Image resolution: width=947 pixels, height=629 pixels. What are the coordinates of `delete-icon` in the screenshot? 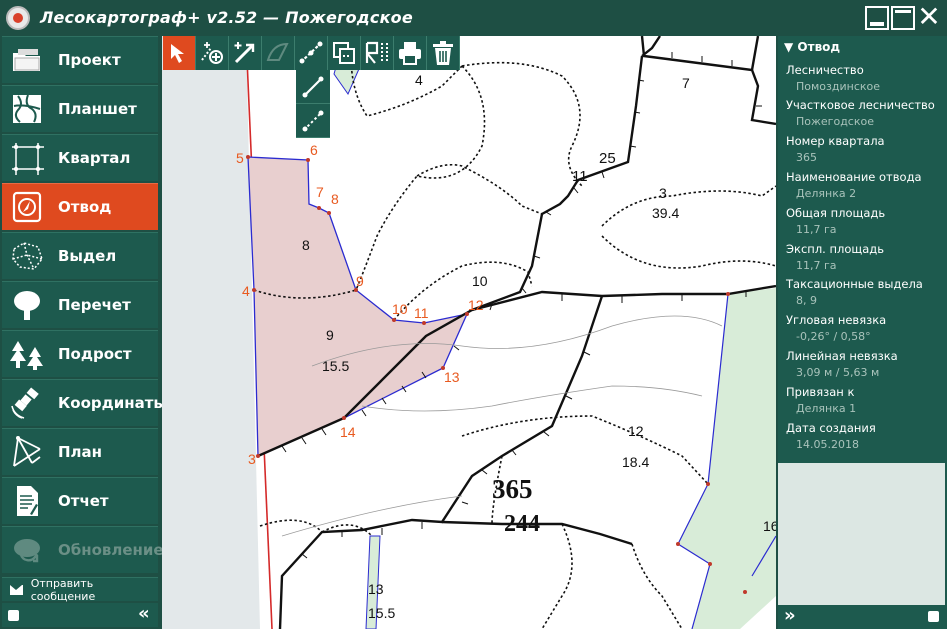 It's located at (443, 53).